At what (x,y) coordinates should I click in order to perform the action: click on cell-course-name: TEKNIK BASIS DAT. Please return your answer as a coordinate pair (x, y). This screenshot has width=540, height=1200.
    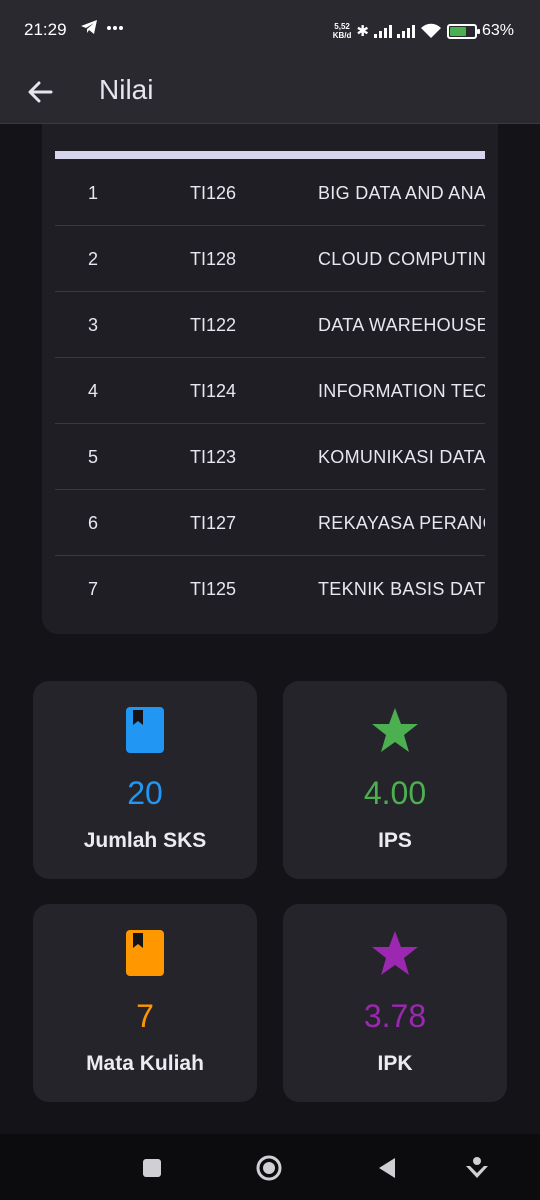
    Looking at the image, I should click on (401, 589).